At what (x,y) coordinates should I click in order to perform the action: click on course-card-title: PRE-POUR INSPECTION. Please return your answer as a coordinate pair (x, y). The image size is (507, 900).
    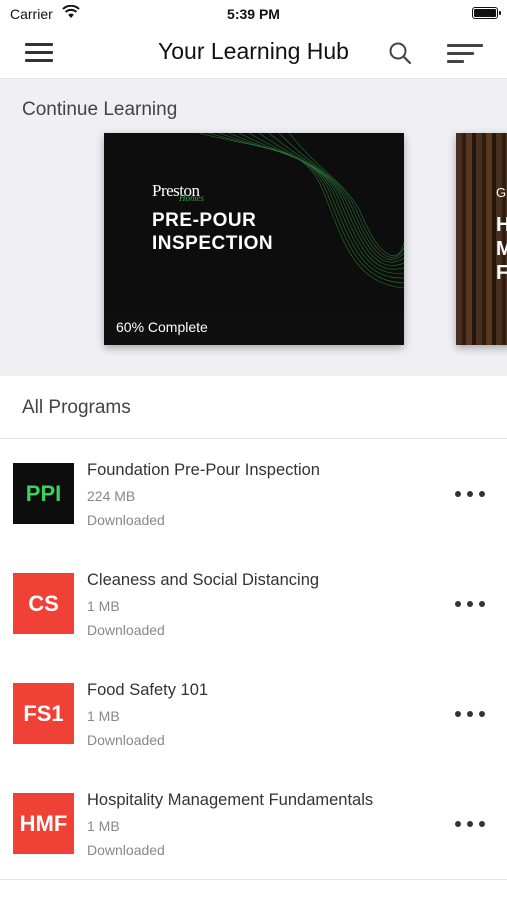
    Looking at the image, I should click on (213, 232).